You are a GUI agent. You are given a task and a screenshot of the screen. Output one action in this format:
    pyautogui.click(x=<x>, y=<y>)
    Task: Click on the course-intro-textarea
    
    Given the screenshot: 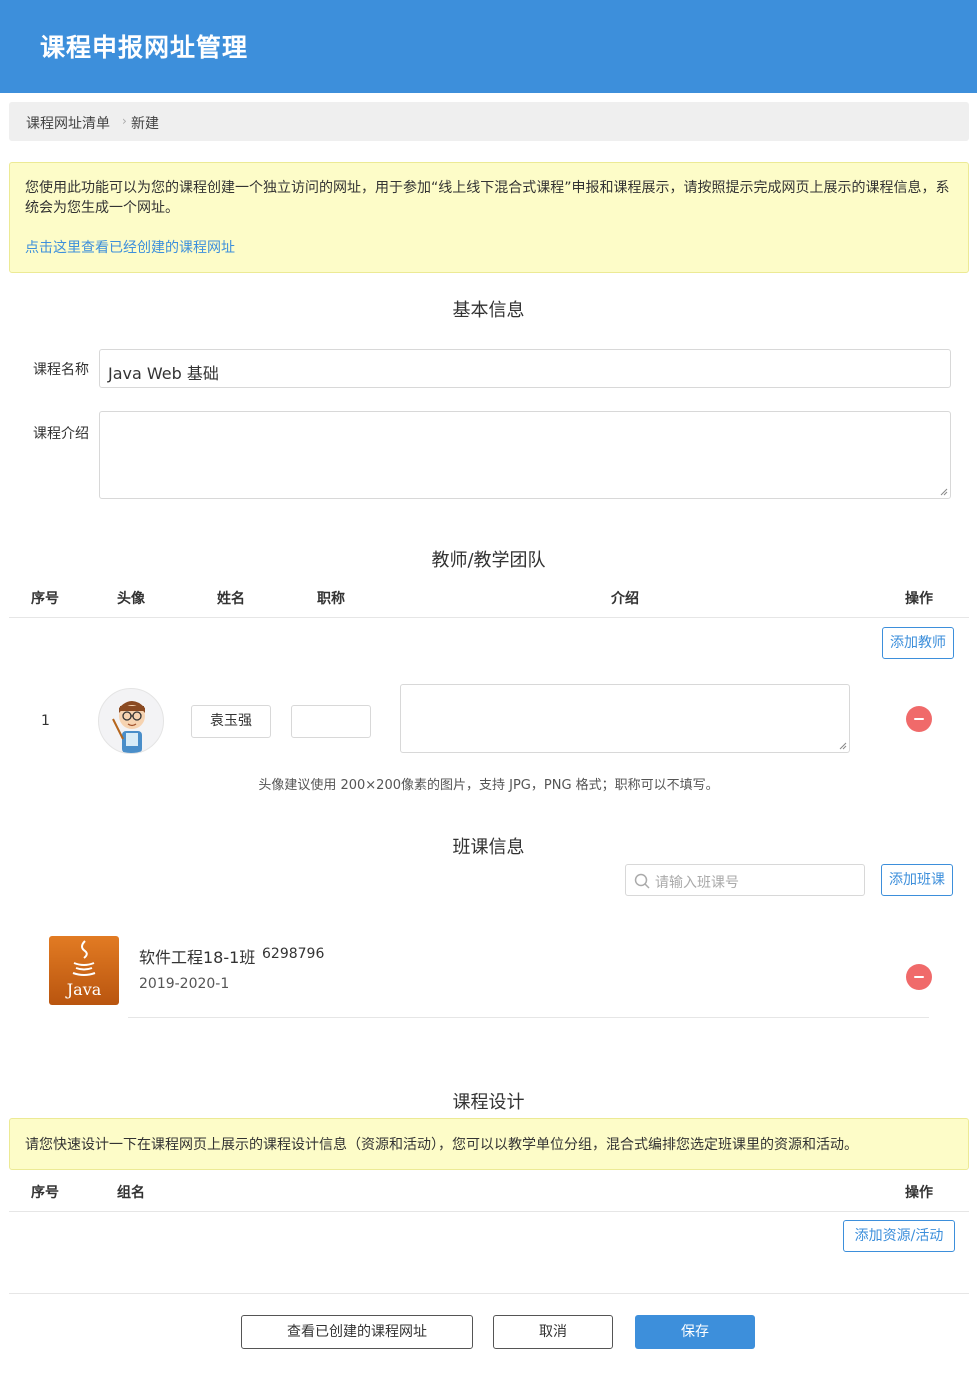 What is the action you would take?
    pyautogui.click(x=525, y=455)
    